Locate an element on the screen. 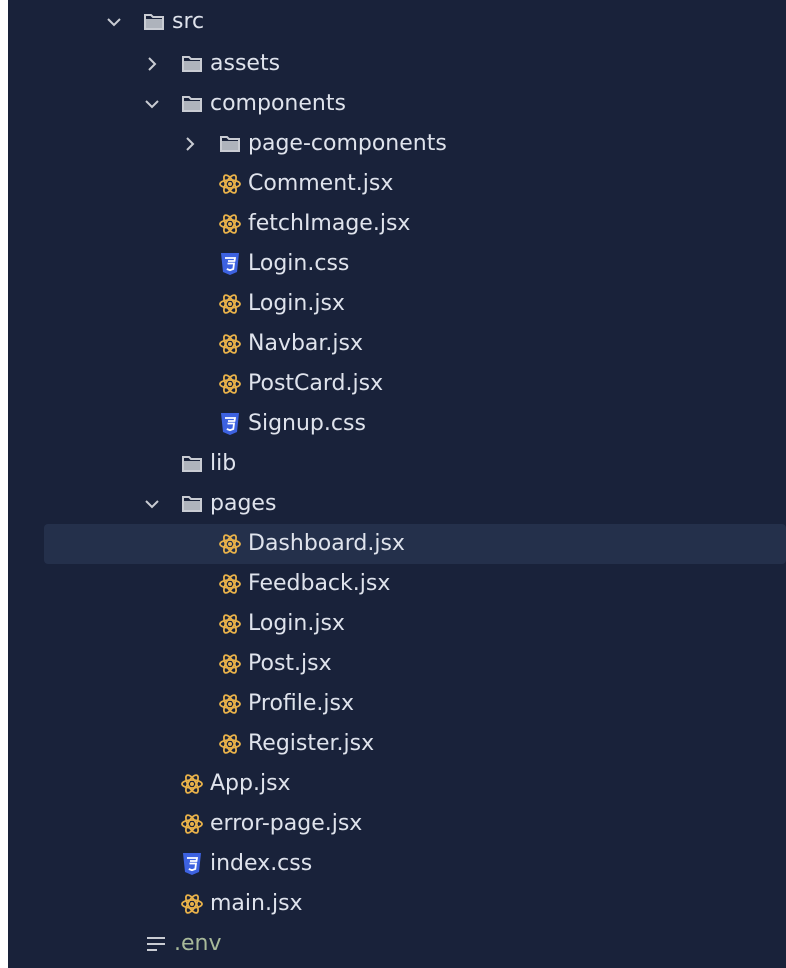 This screenshot has height=968, width=786. file-label: Feedback.jsx is located at coordinates (319, 583).